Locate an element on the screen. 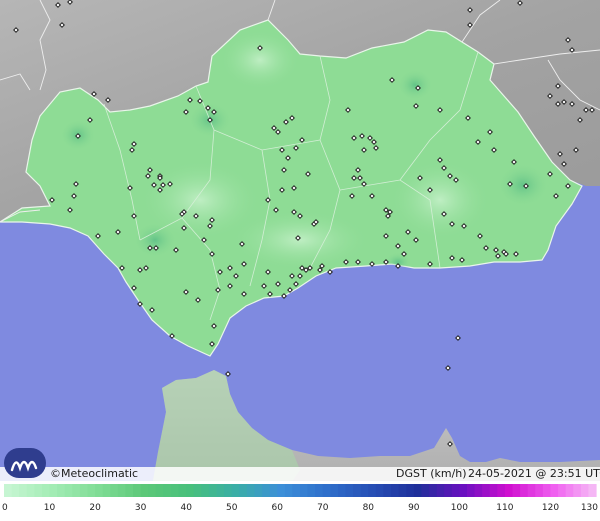 Image resolution: width=600 pixels, height=521 pixels. meteoclimatic-logo is located at coordinates (25, 463).